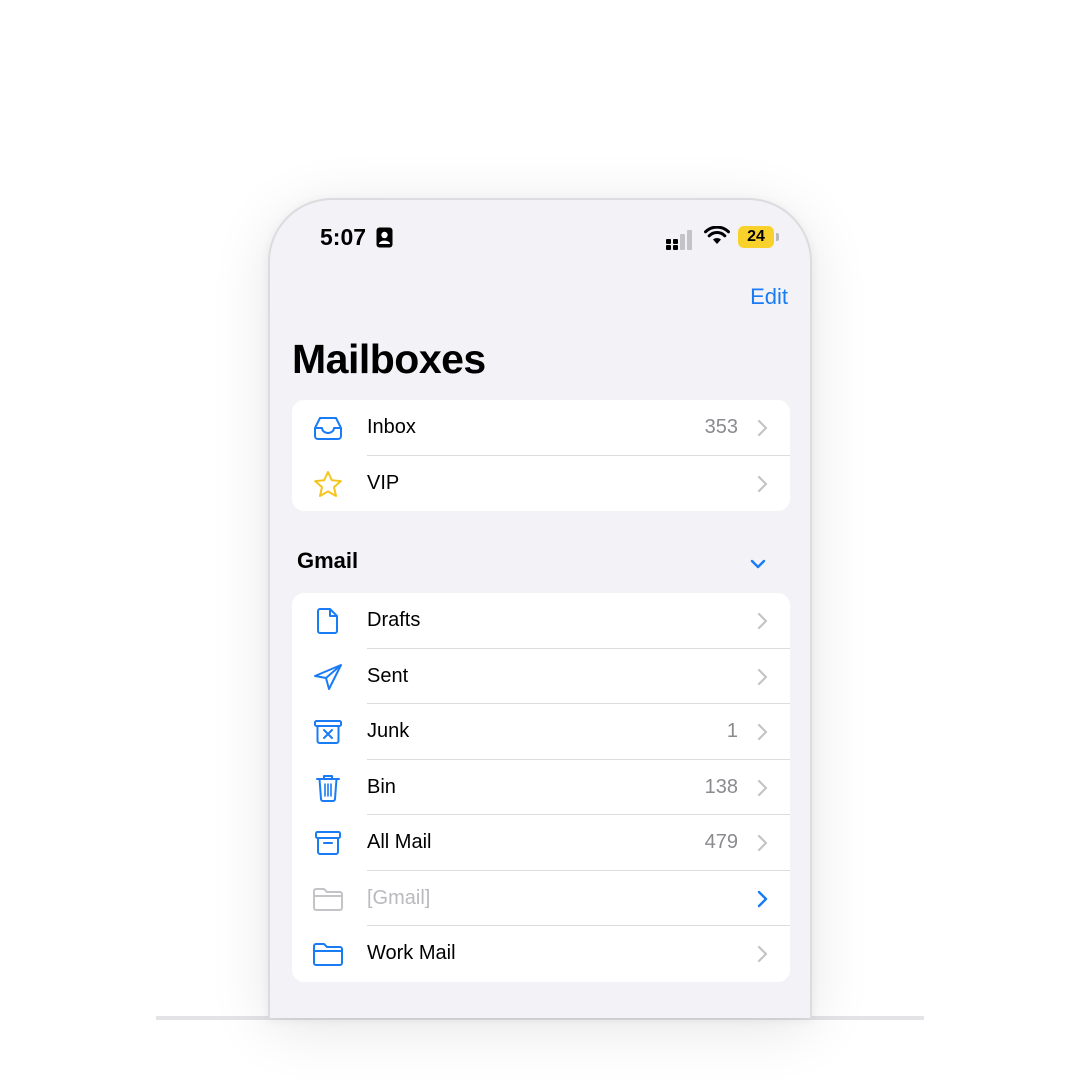  What do you see at coordinates (328, 843) in the screenshot?
I see `archive-box-icon` at bounding box center [328, 843].